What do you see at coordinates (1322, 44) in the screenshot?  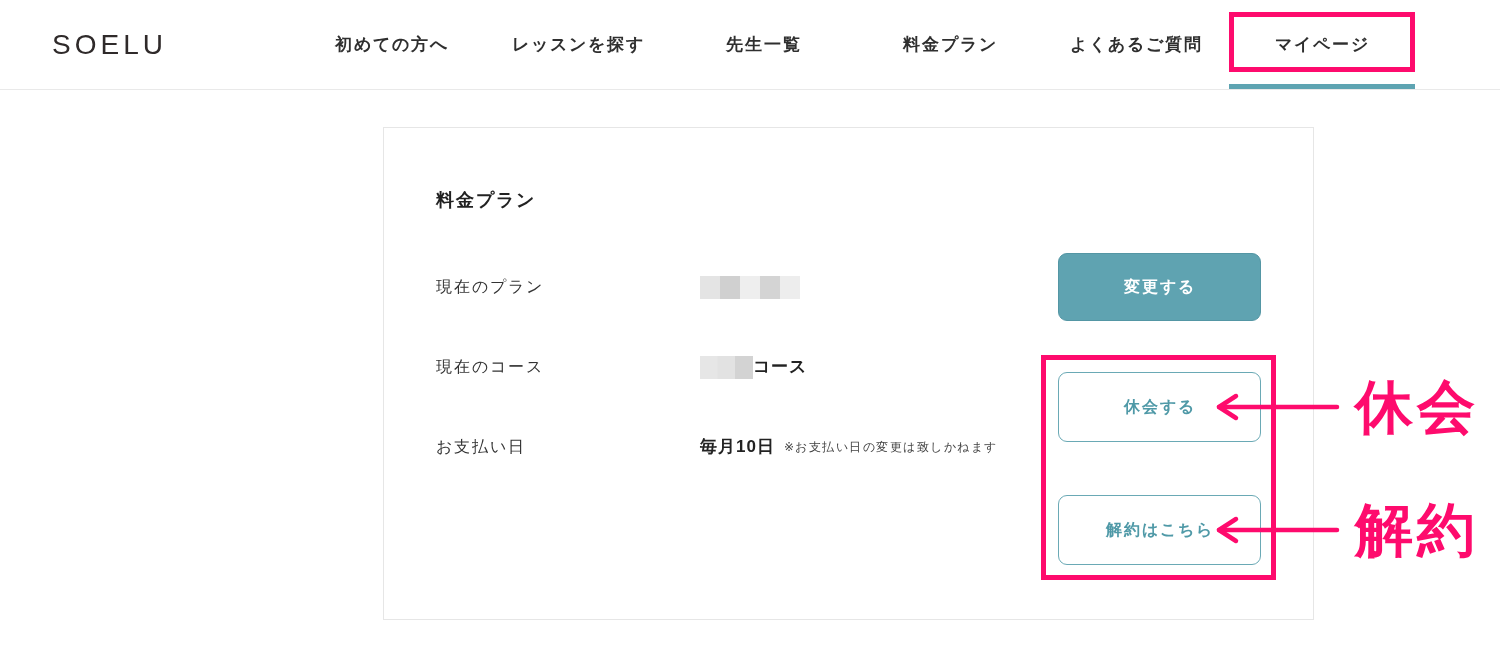 I see `nav-link: マイページ` at bounding box center [1322, 44].